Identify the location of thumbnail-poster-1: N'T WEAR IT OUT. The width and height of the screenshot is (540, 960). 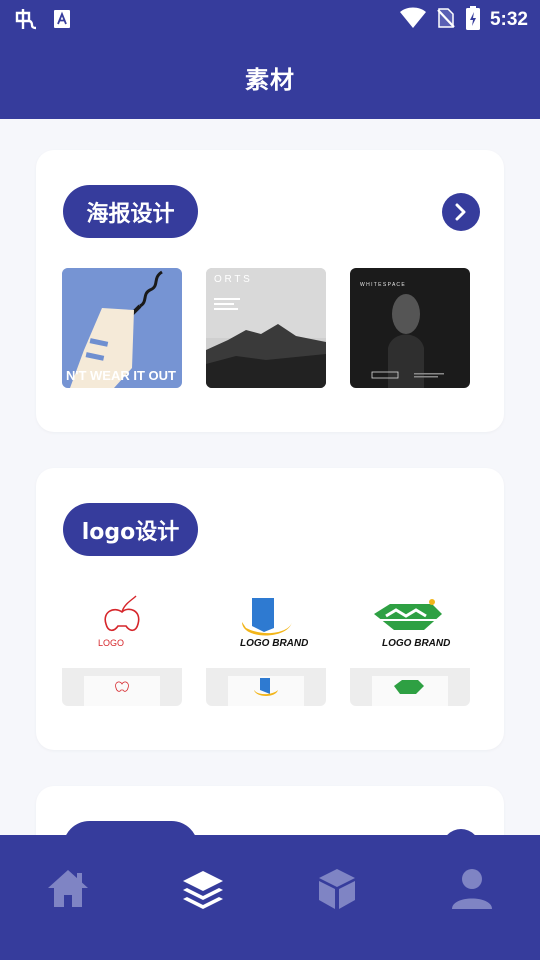
(122, 328).